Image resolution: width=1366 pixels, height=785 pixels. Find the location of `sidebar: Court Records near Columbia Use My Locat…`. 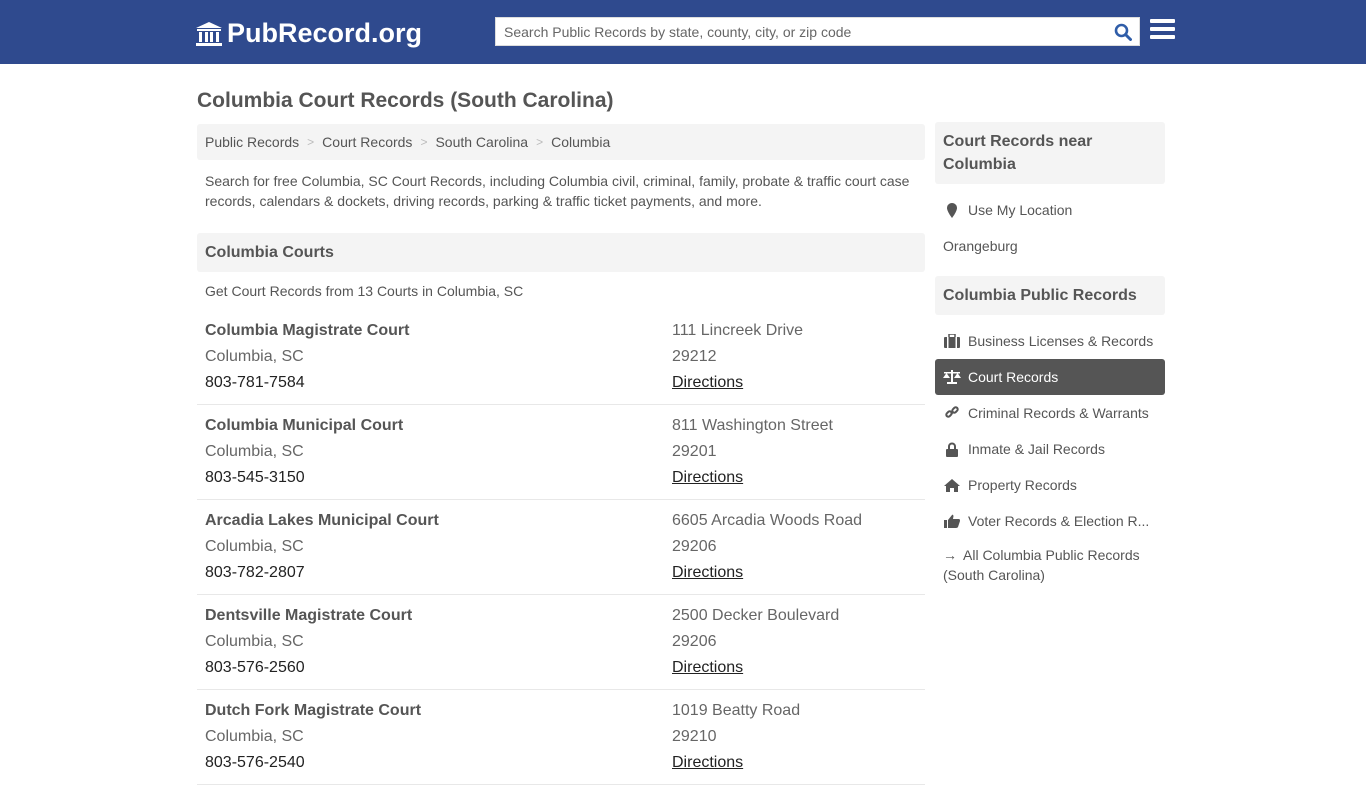

sidebar: Court Records near Columbia Use My Locat… is located at coordinates (1050, 353).